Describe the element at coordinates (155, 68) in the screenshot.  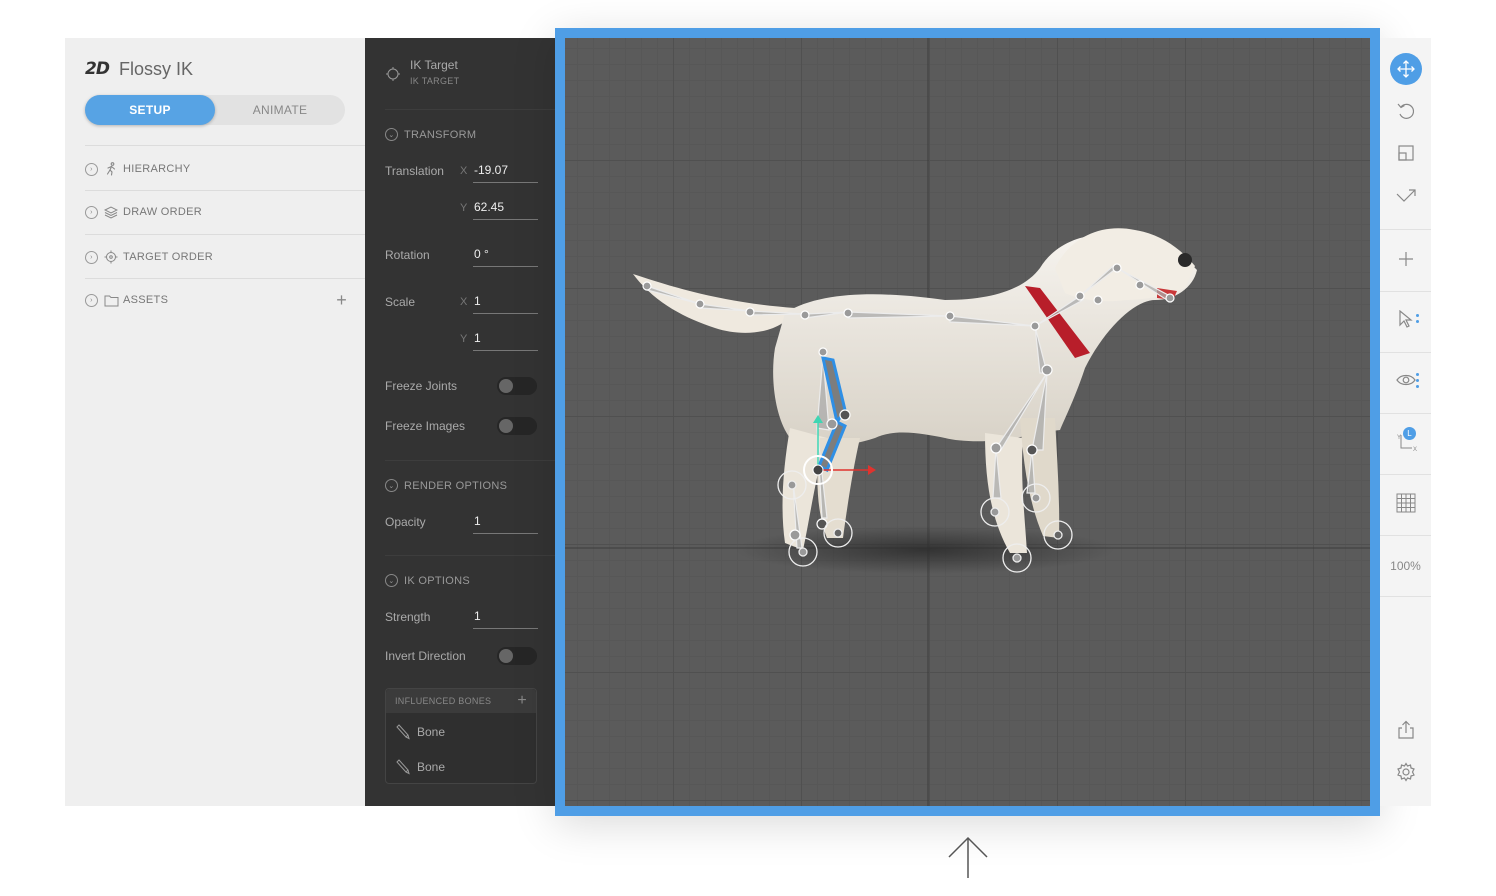
I see `file-name: Flossy IK` at that location.